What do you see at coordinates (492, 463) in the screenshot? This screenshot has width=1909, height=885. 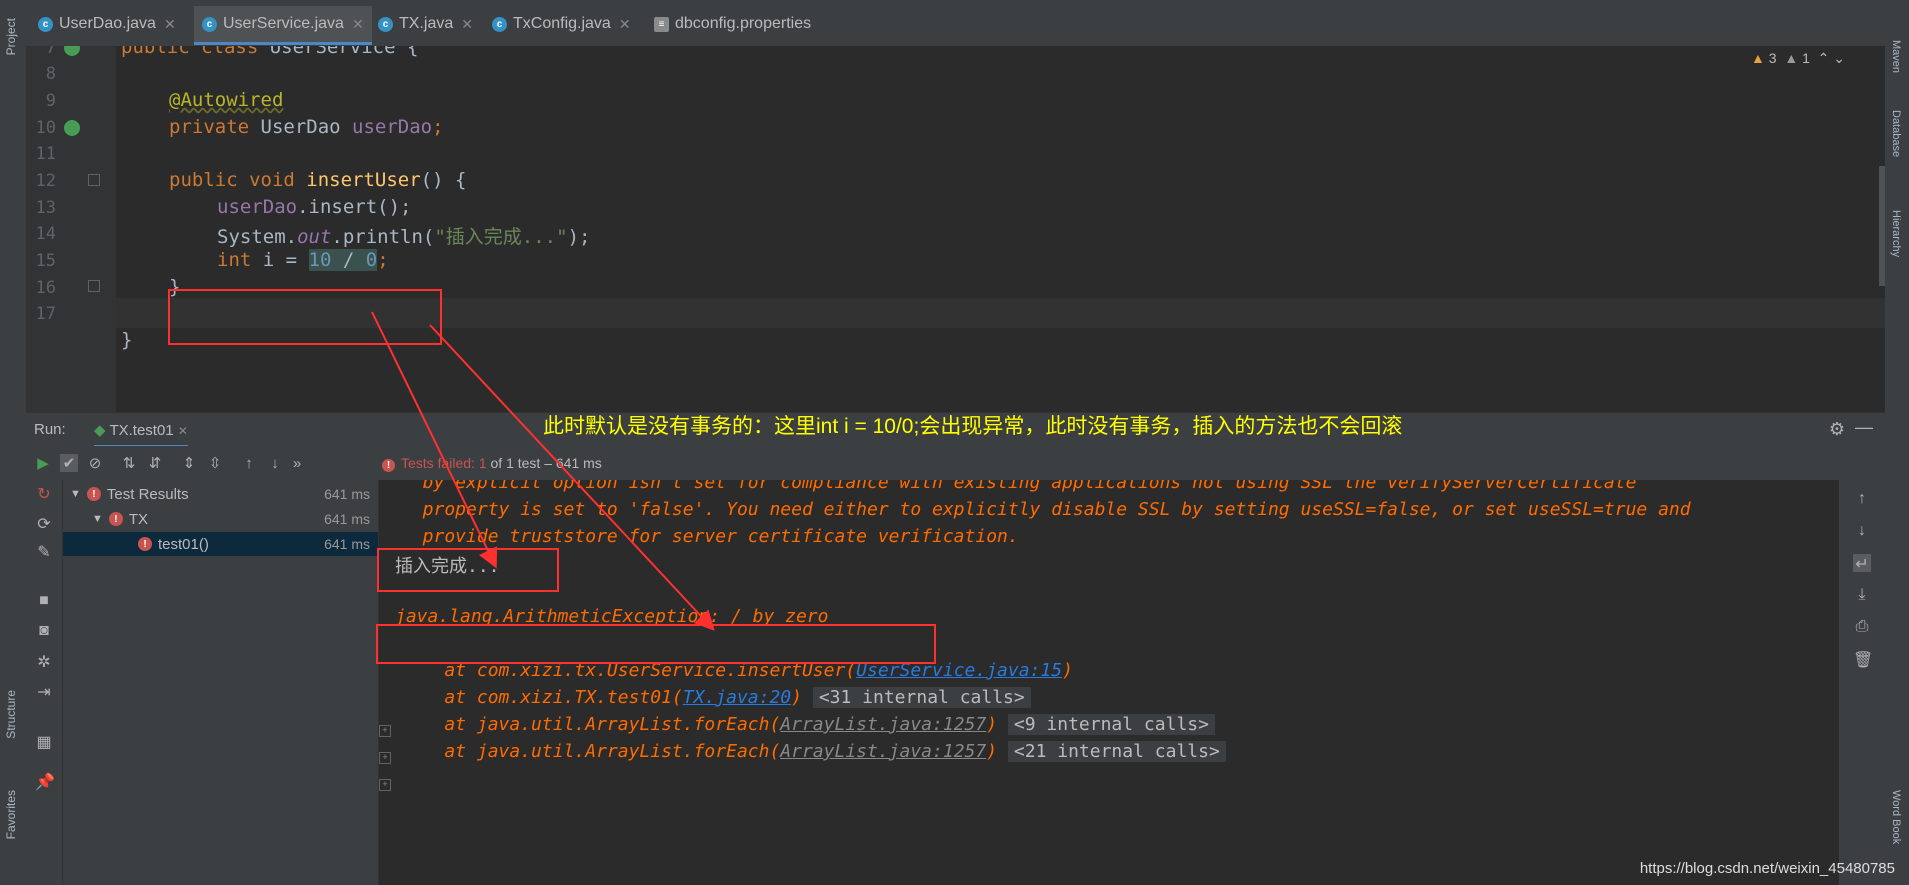 I see `test-status: ! Tests failed: 1 of 1 test – 641 ms` at bounding box center [492, 463].